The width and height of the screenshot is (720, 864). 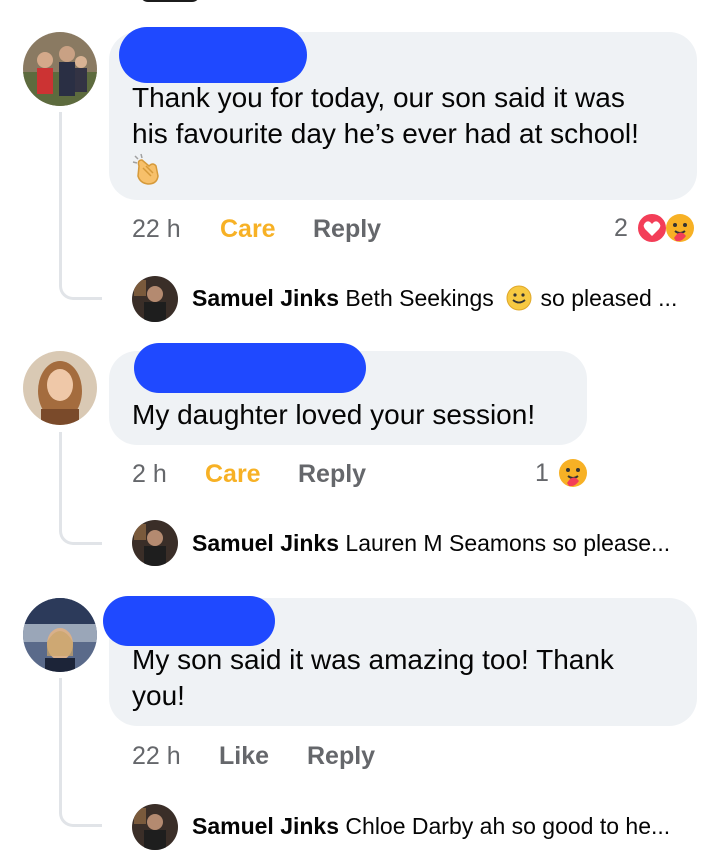 I want to click on smiling-face-icon, so click(x=519, y=301).